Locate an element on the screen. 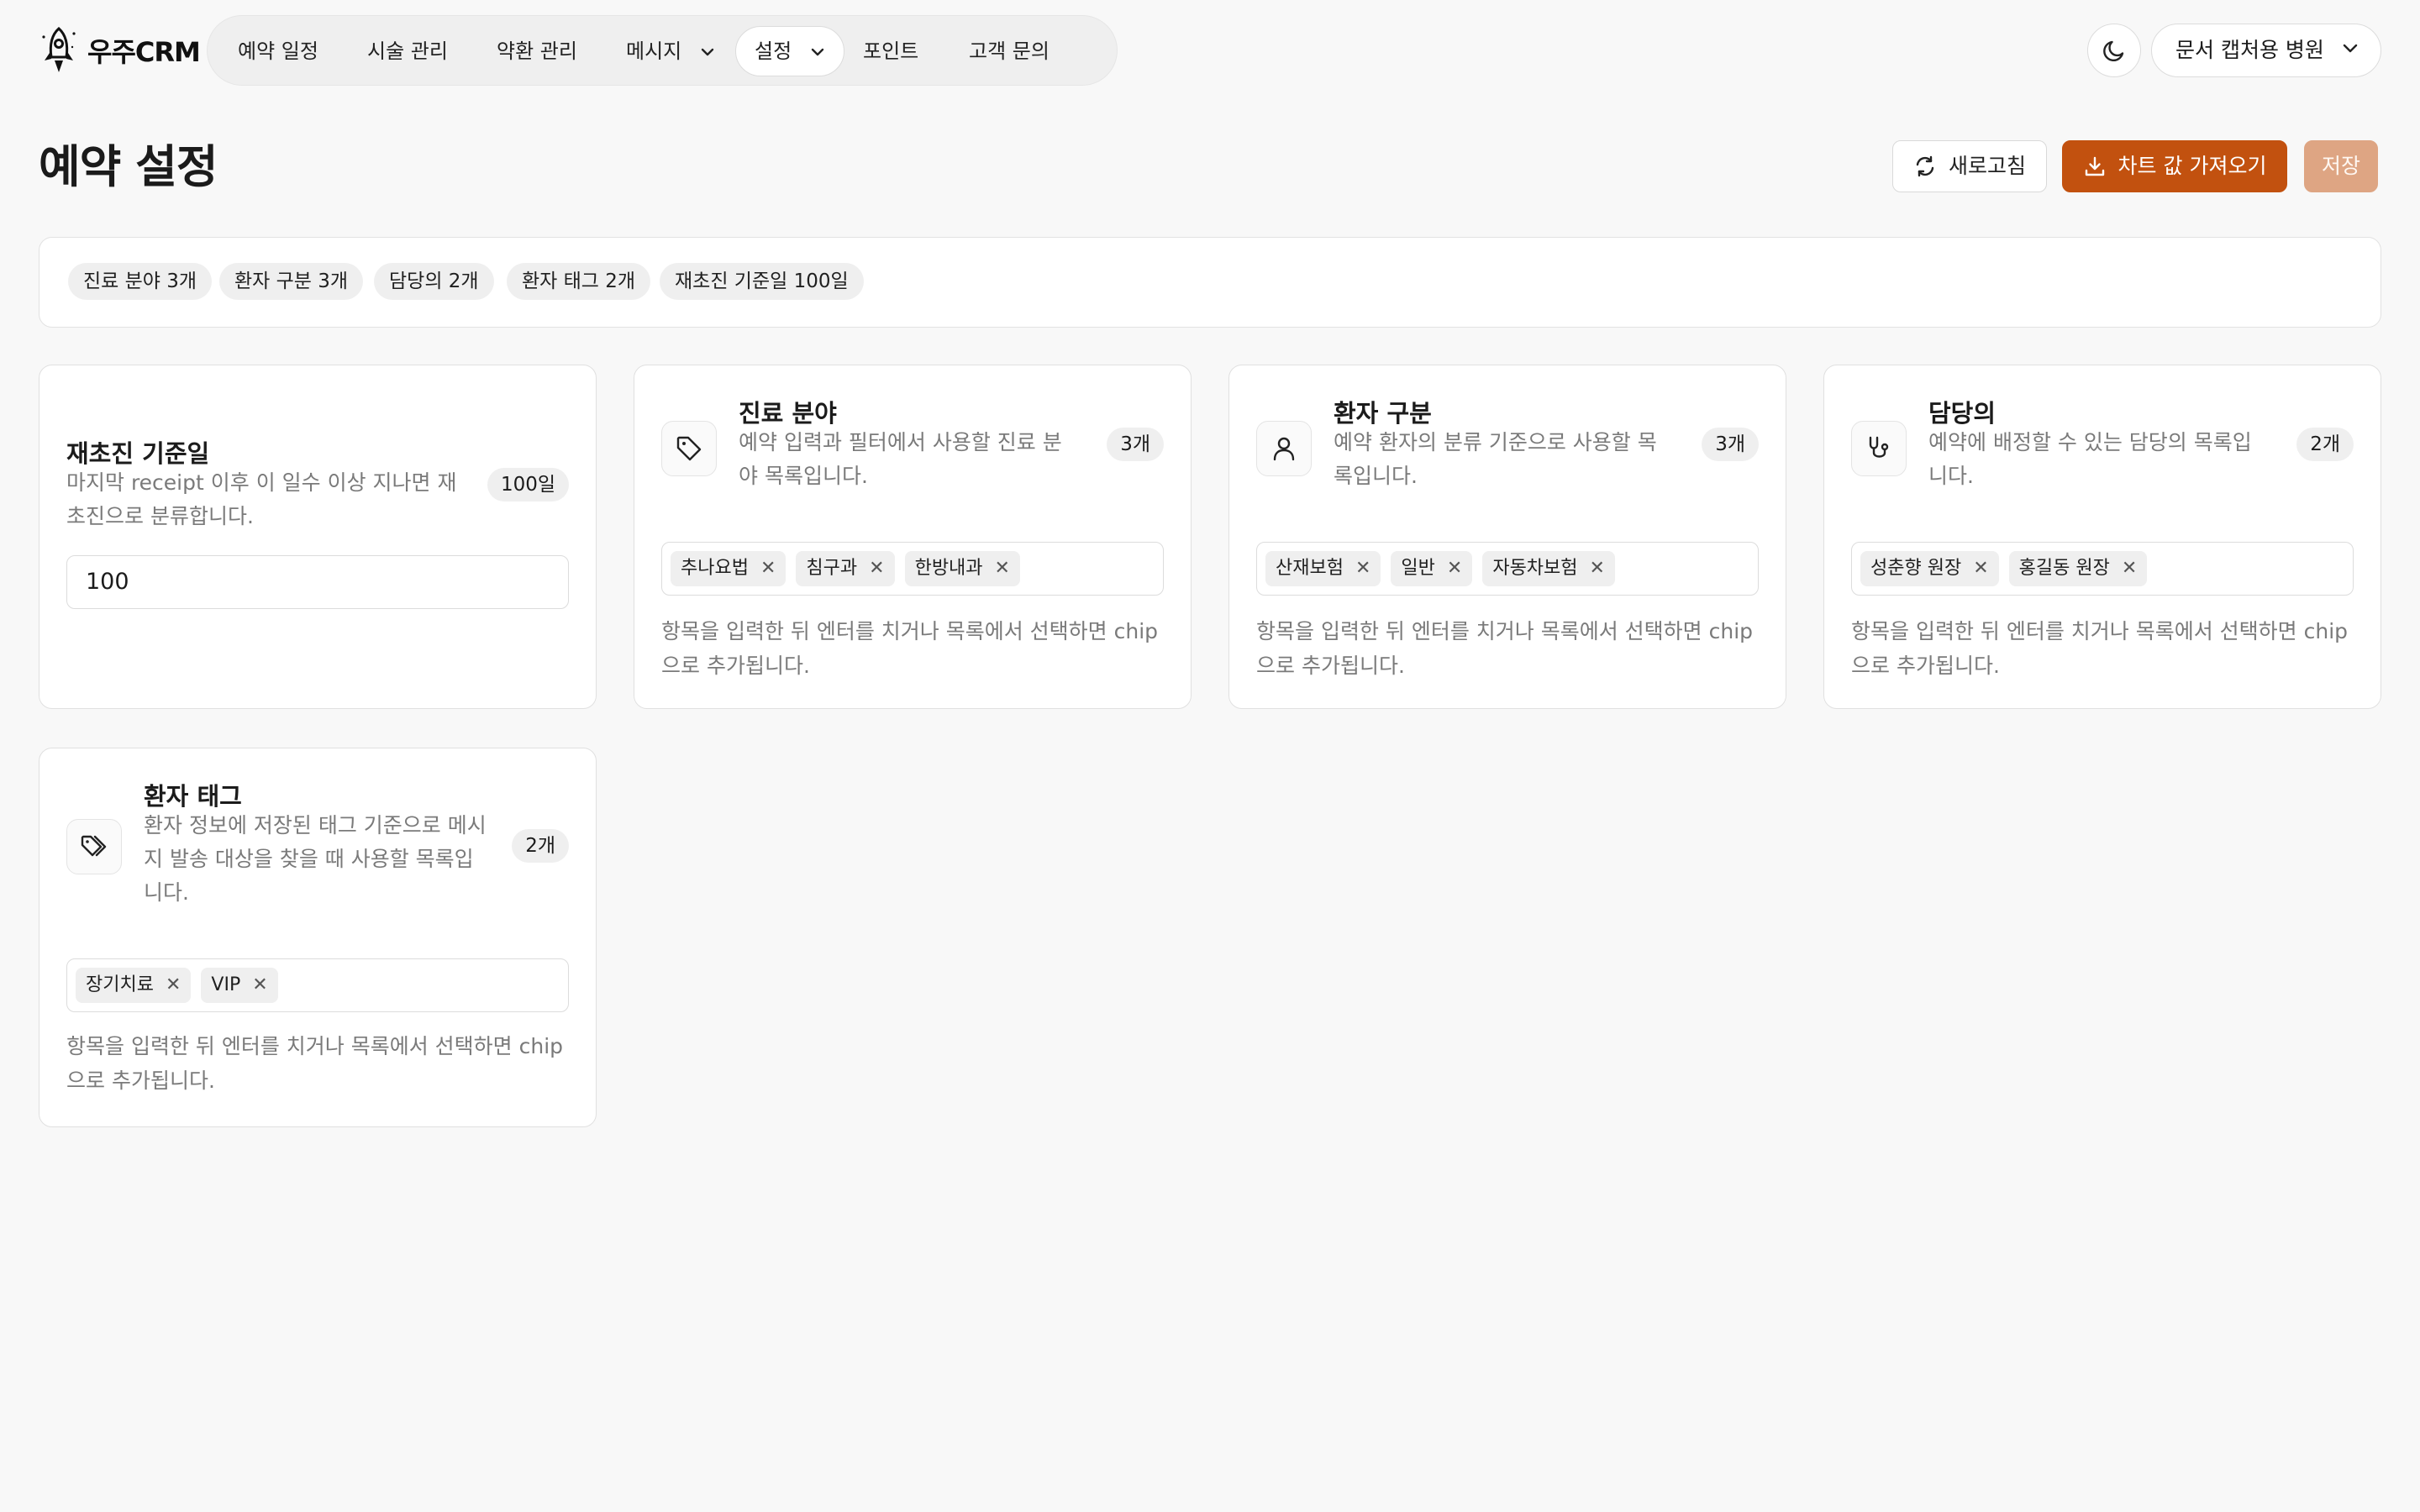 The width and height of the screenshot is (2420, 1512). chip: 추나요법 ✕ is located at coordinates (728, 568).